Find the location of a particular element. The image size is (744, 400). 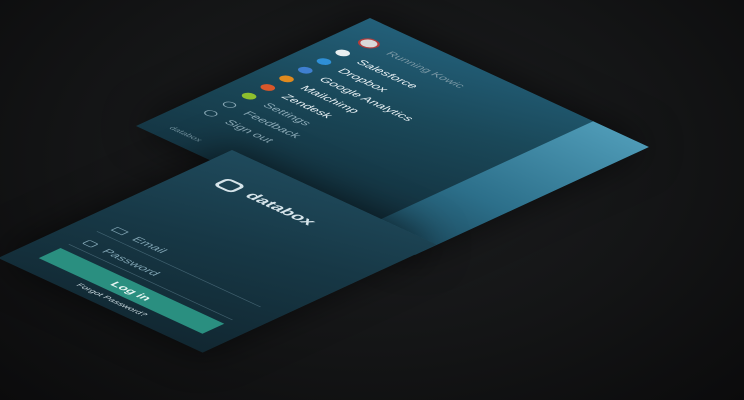

mailchimp-icon is located at coordinates (286, 79).